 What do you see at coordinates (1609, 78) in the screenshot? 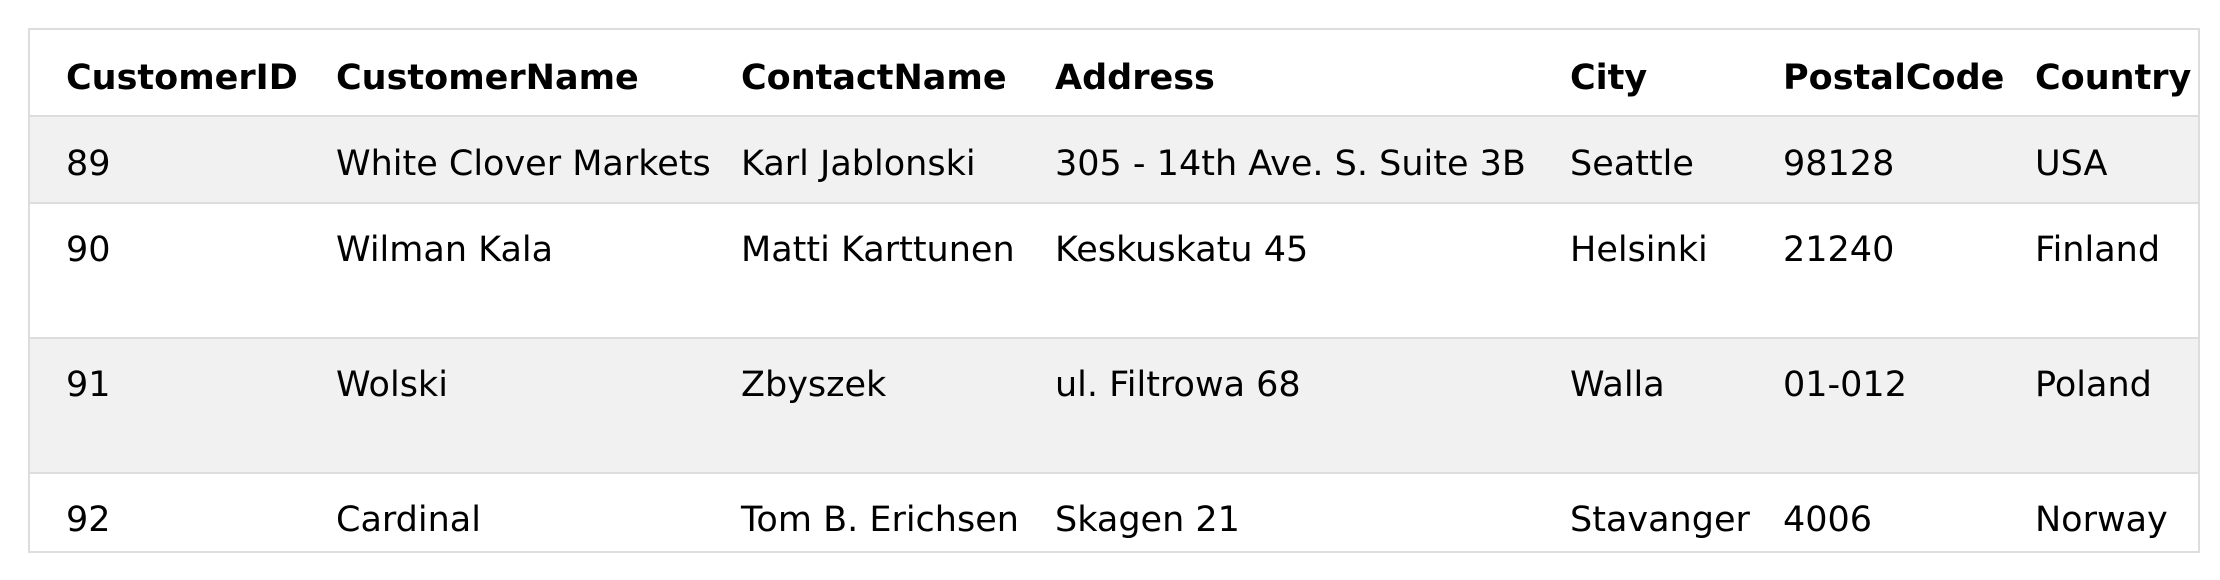
I see `header-city: City` at bounding box center [1609, 78].